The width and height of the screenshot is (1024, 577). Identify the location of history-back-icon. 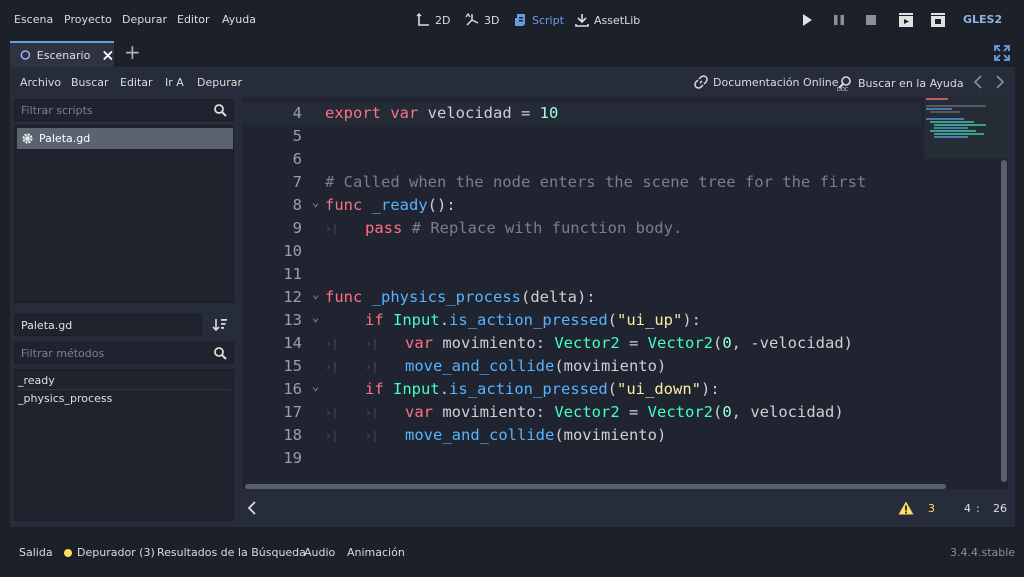
(978, 82).